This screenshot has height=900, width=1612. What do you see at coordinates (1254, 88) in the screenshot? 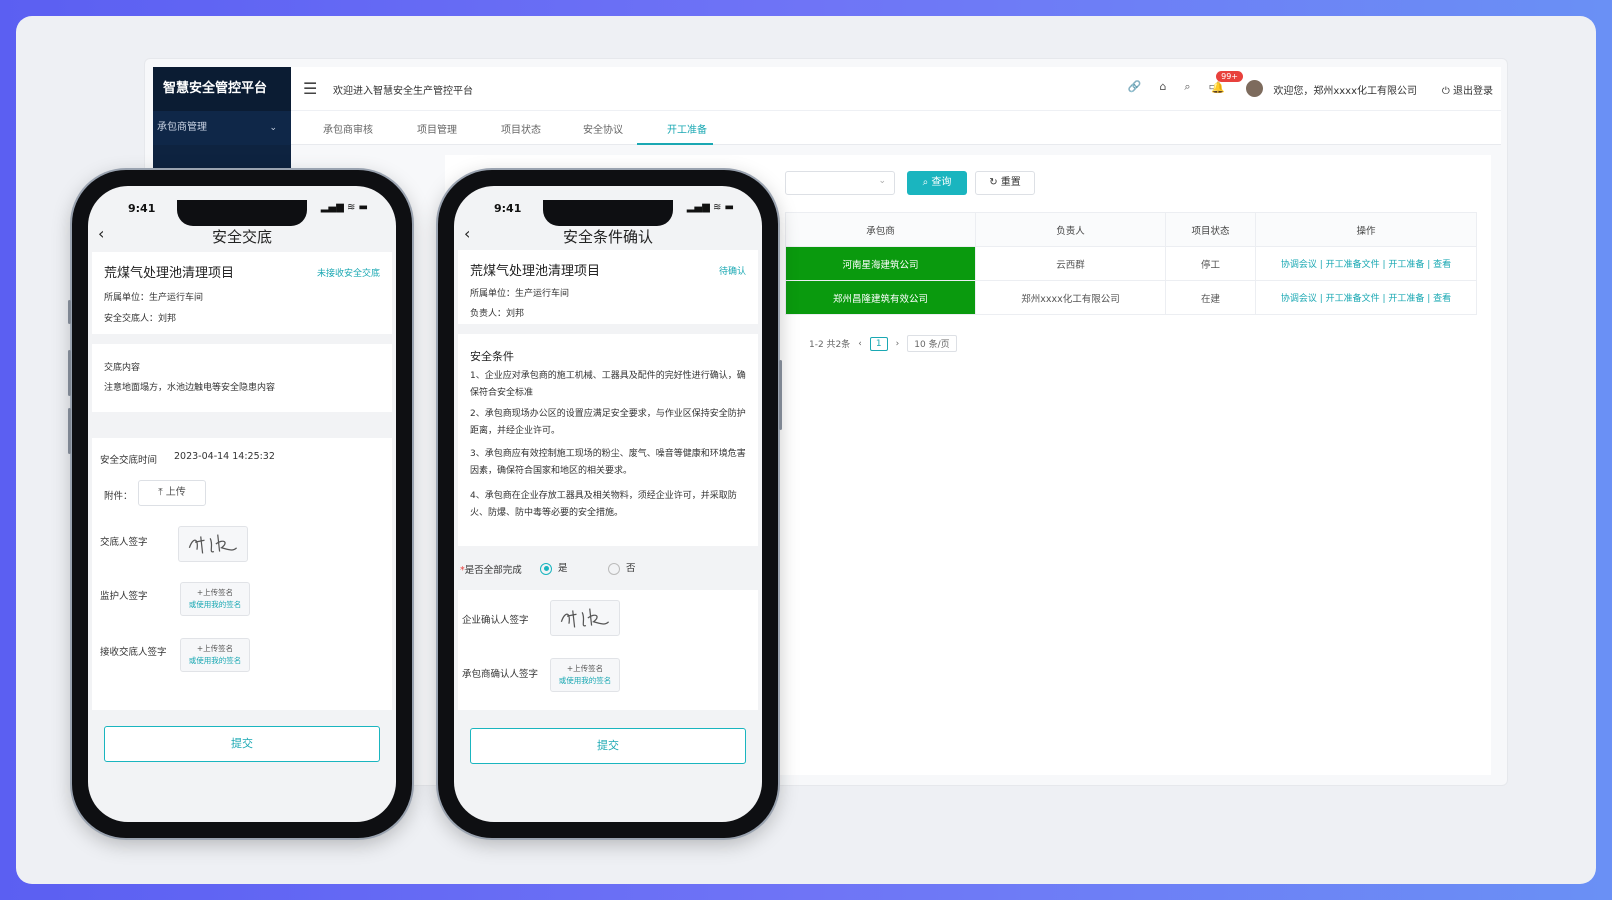
I see `avatar` at bounding box center [1254, 88].